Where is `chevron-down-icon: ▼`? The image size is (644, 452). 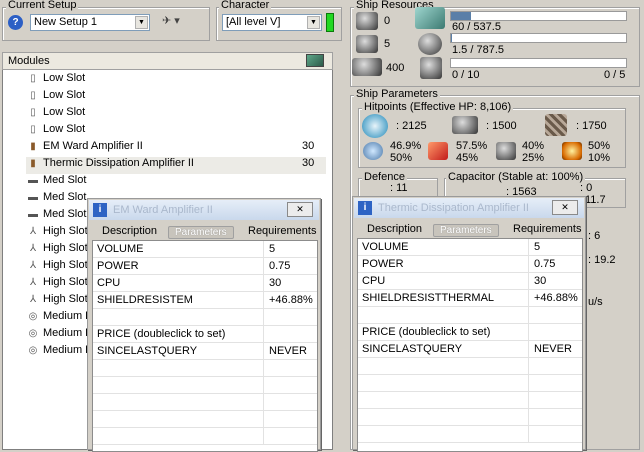 chevron-down-icon: ▼ is located at coordinates (141, 22).